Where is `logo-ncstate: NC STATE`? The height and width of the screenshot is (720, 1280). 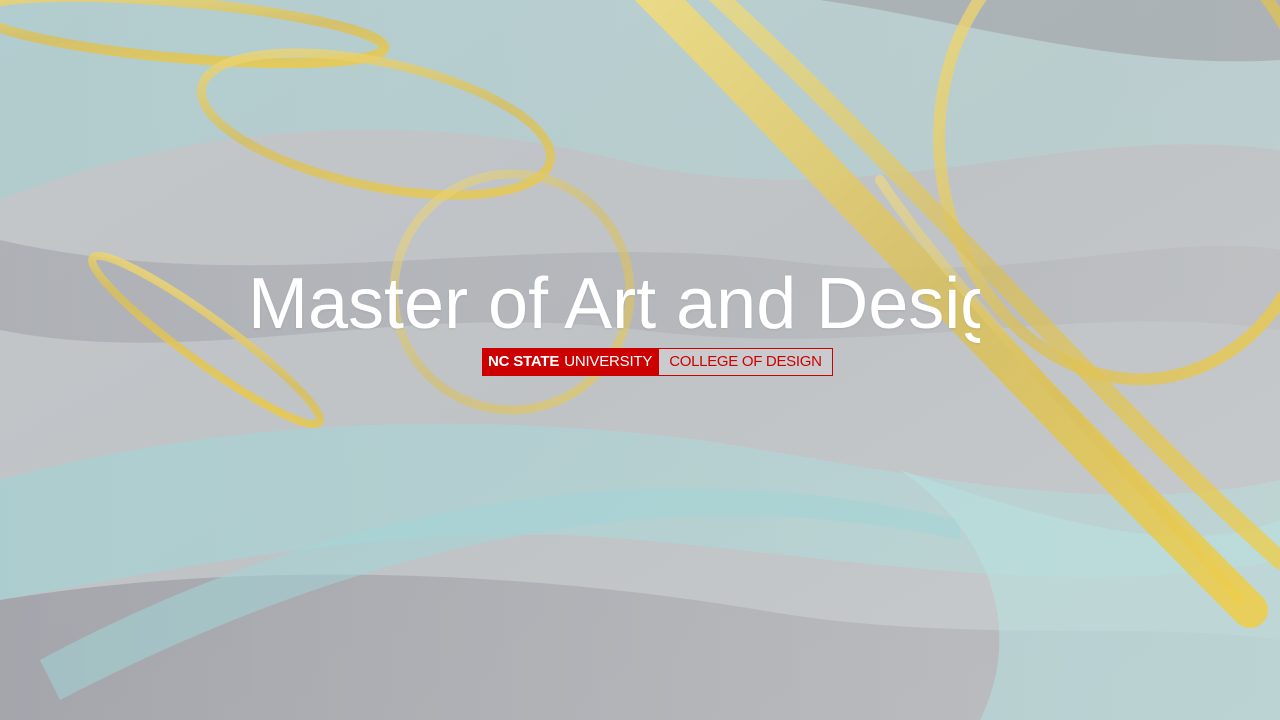 logo-ncstate: NC STATE is located at coordinates (524, 361).